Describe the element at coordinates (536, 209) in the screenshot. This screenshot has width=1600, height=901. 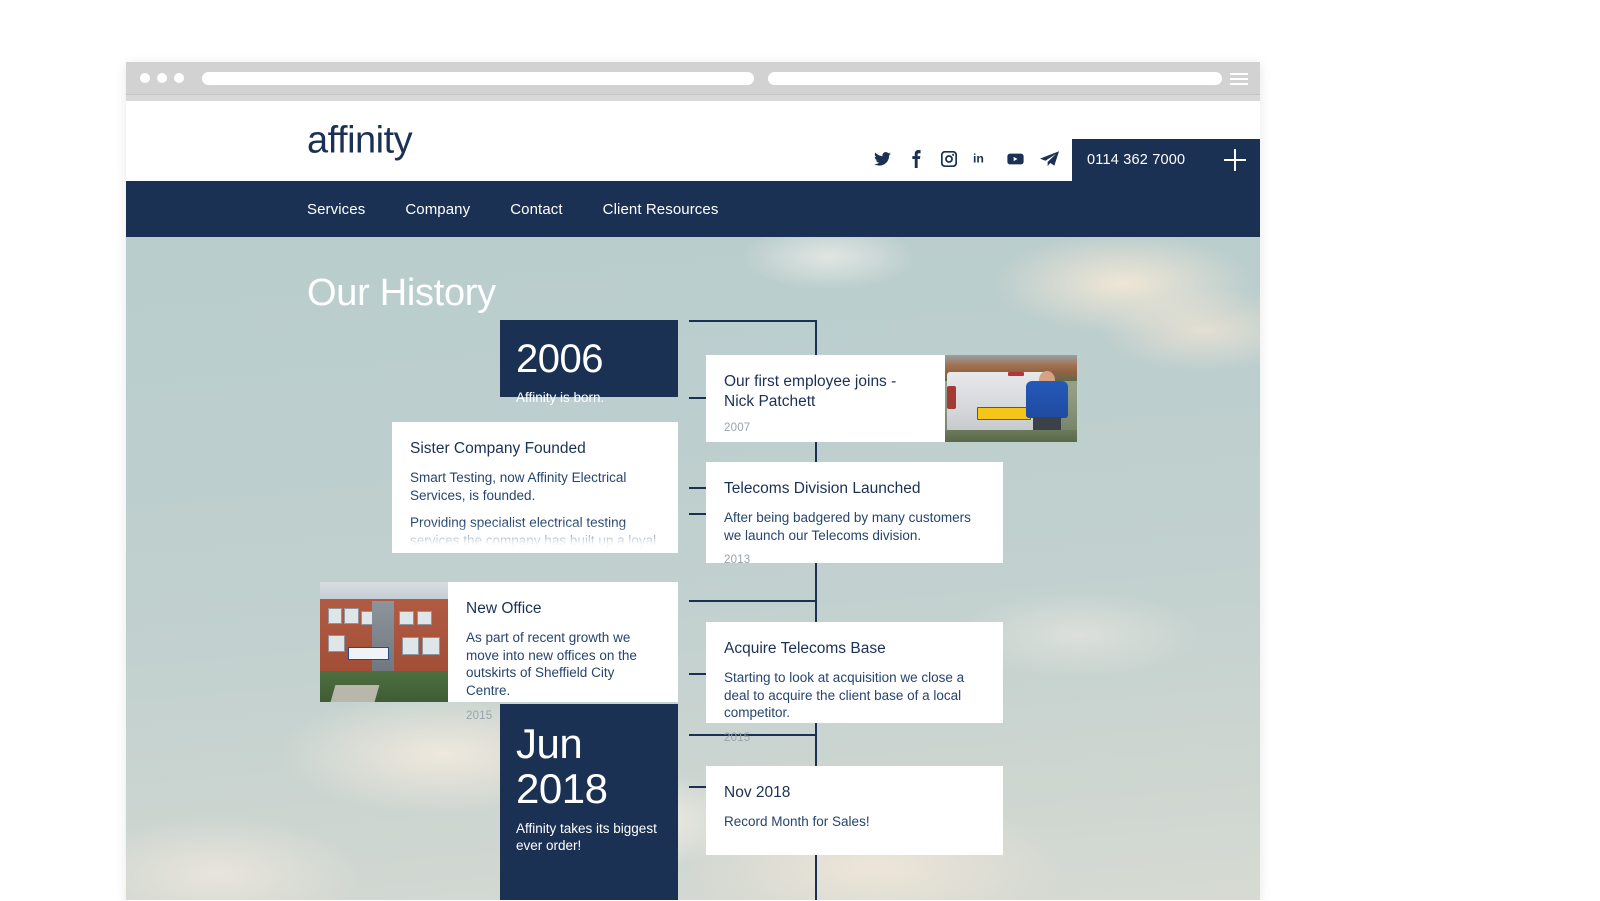
I see `nav-item-contact: Contact` at that location.